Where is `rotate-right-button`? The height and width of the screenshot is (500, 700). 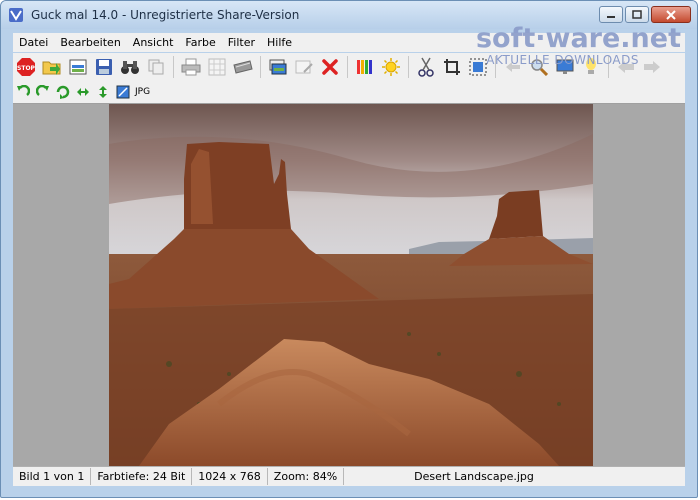 rotate-right-button is located at coordinates (43, 92).